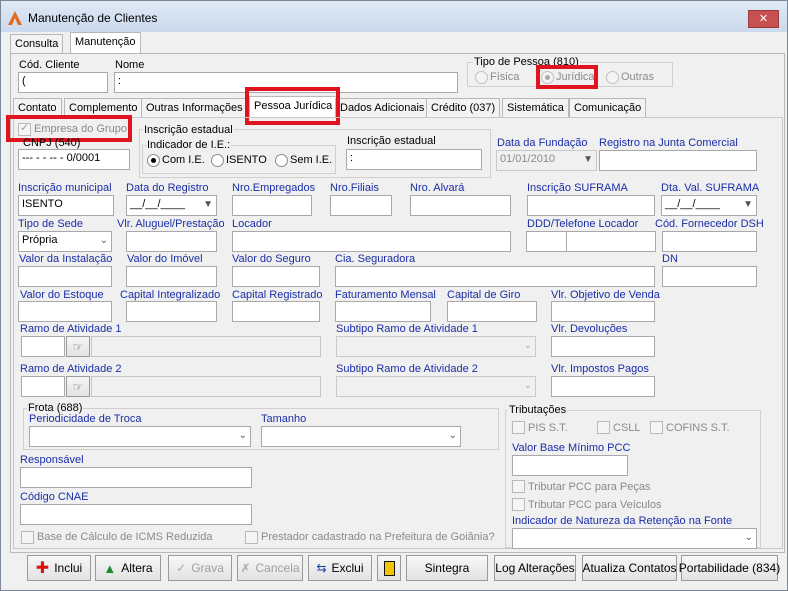  I want to click on pcc-veiculos-label: Tributar PCC para Veículos, so click(595, 505).